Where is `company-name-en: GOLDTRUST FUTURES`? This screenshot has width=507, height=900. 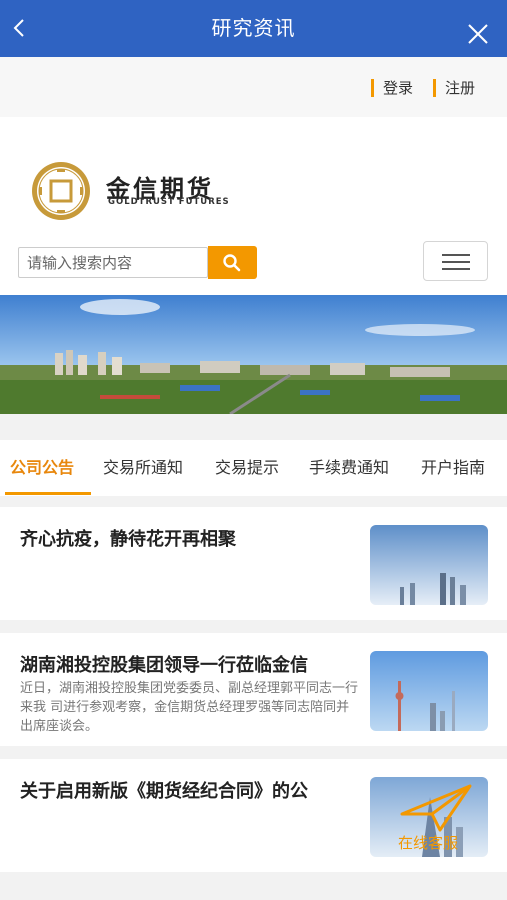 company-name-en: GOLDTRUST FUTURES is located at coordinates (169, 202).